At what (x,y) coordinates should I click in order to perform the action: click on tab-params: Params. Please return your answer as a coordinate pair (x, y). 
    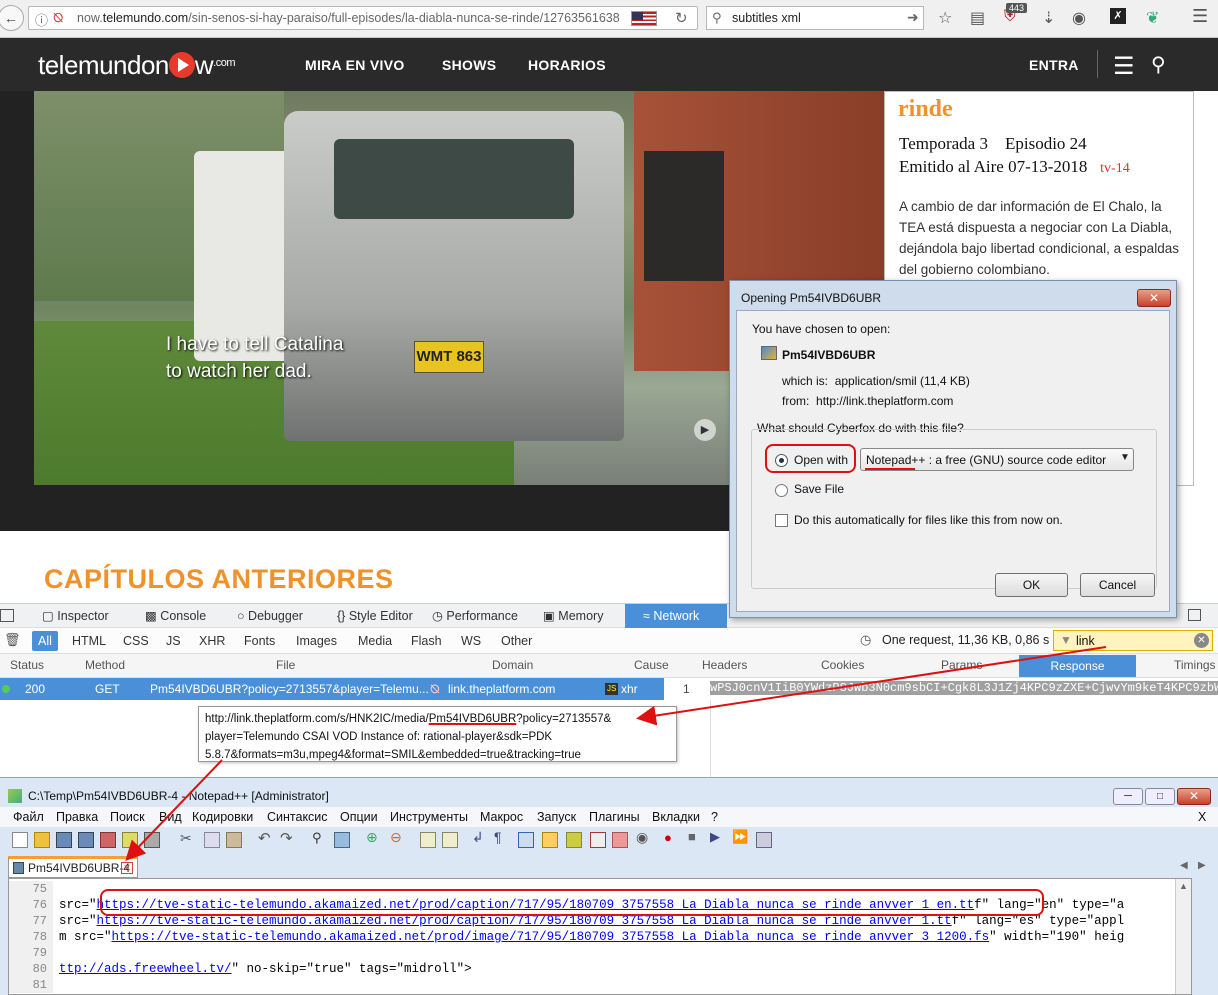
    Looking at the image, I should click on (961, 665).